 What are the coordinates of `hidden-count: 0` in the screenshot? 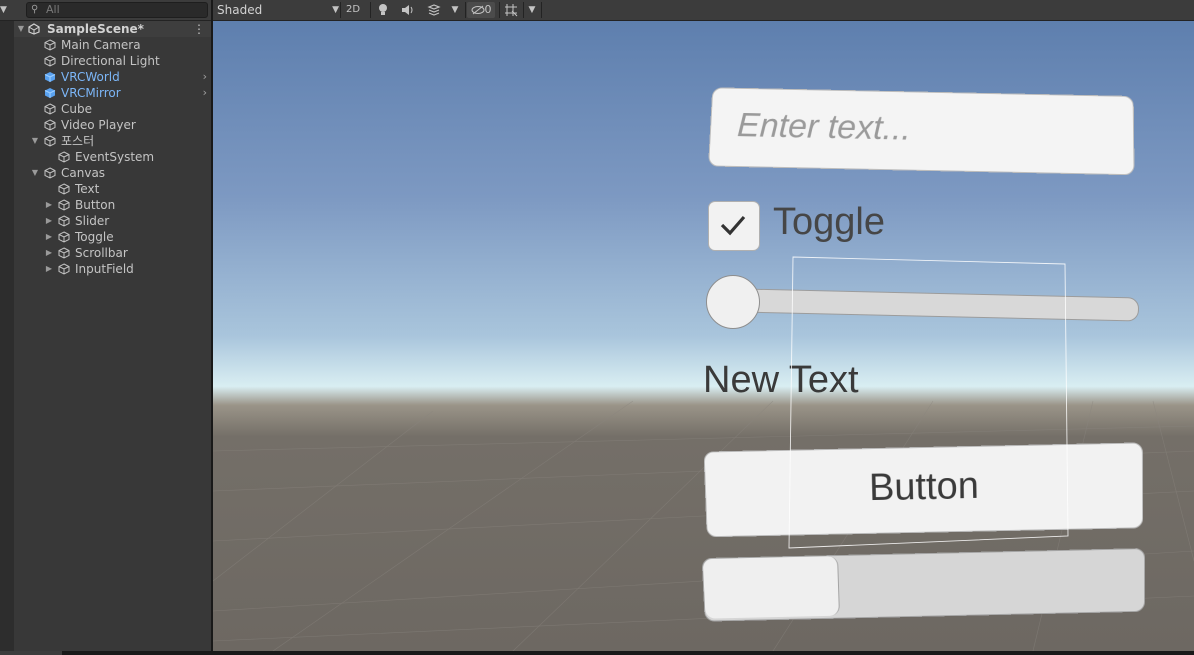 It's located at (488, 9).